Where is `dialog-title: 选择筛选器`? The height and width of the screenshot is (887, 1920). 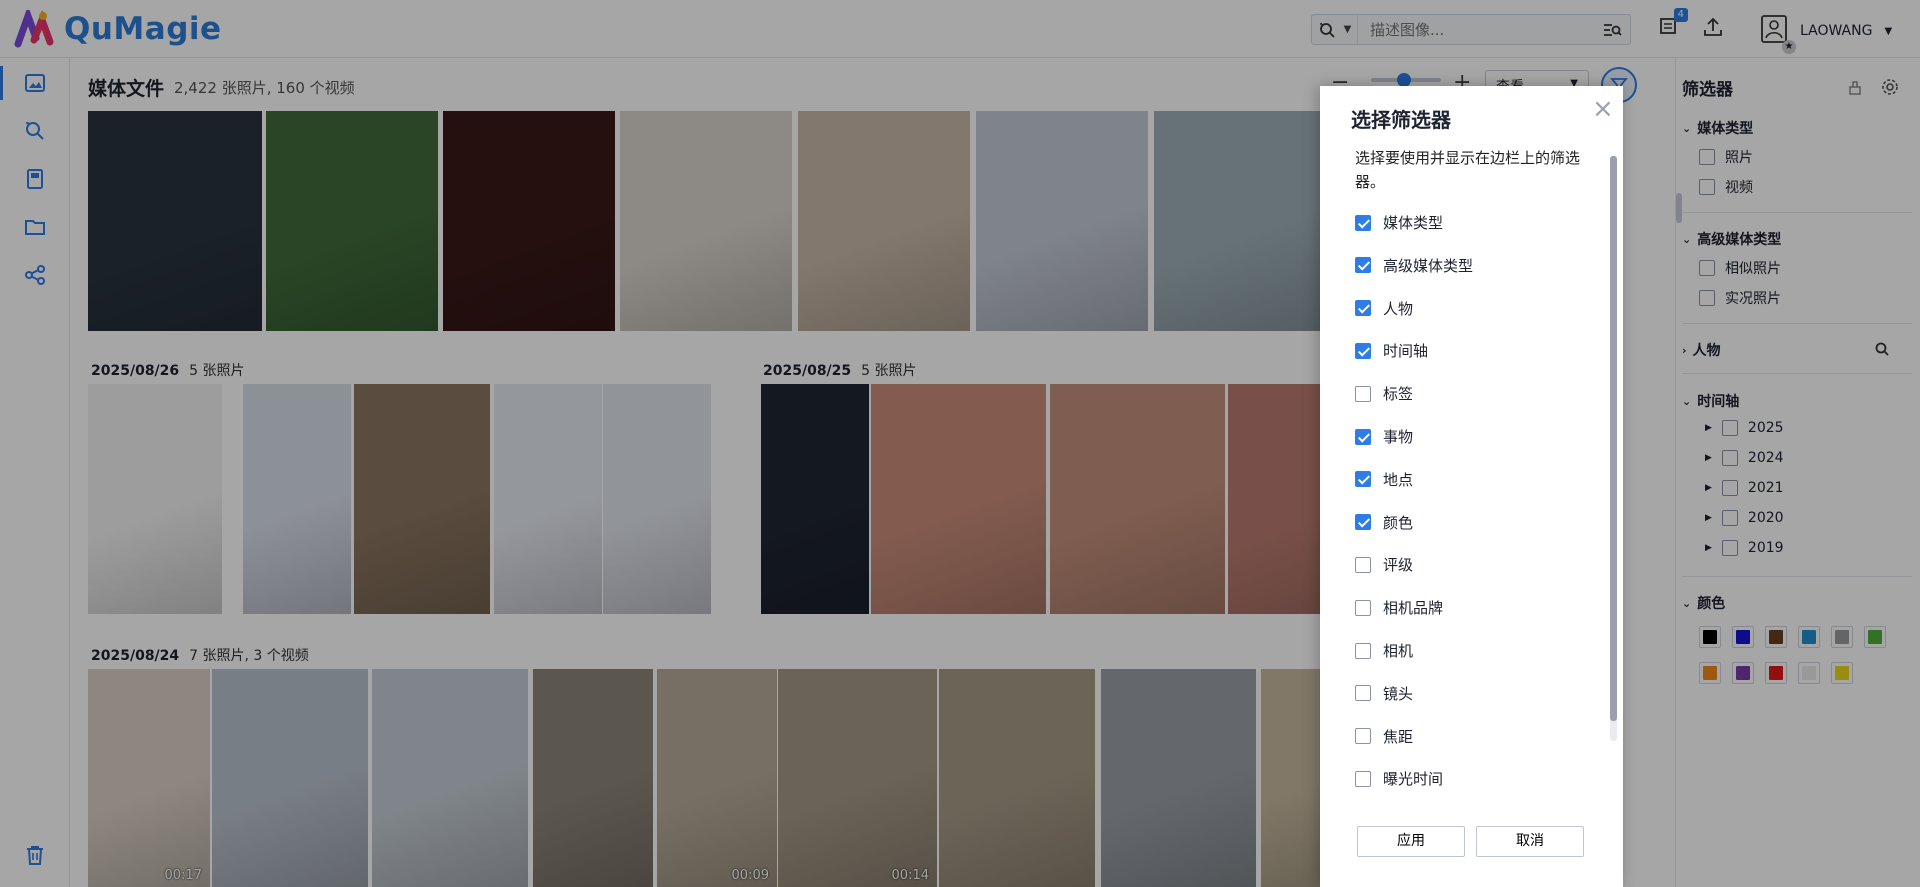 dialog-title: 选择筛选器 is located at coordinates (1401, 120).